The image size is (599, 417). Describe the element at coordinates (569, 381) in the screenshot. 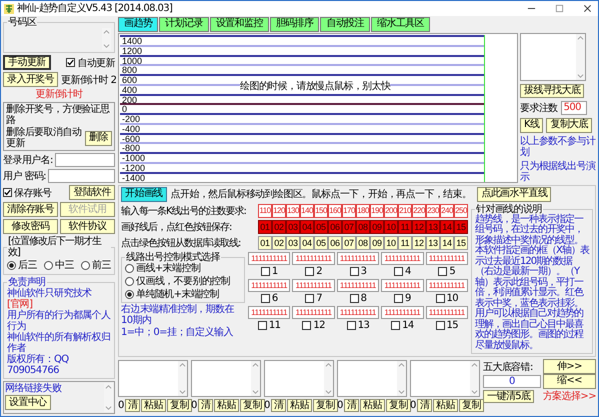

I see `button: 缩<<` at that location.